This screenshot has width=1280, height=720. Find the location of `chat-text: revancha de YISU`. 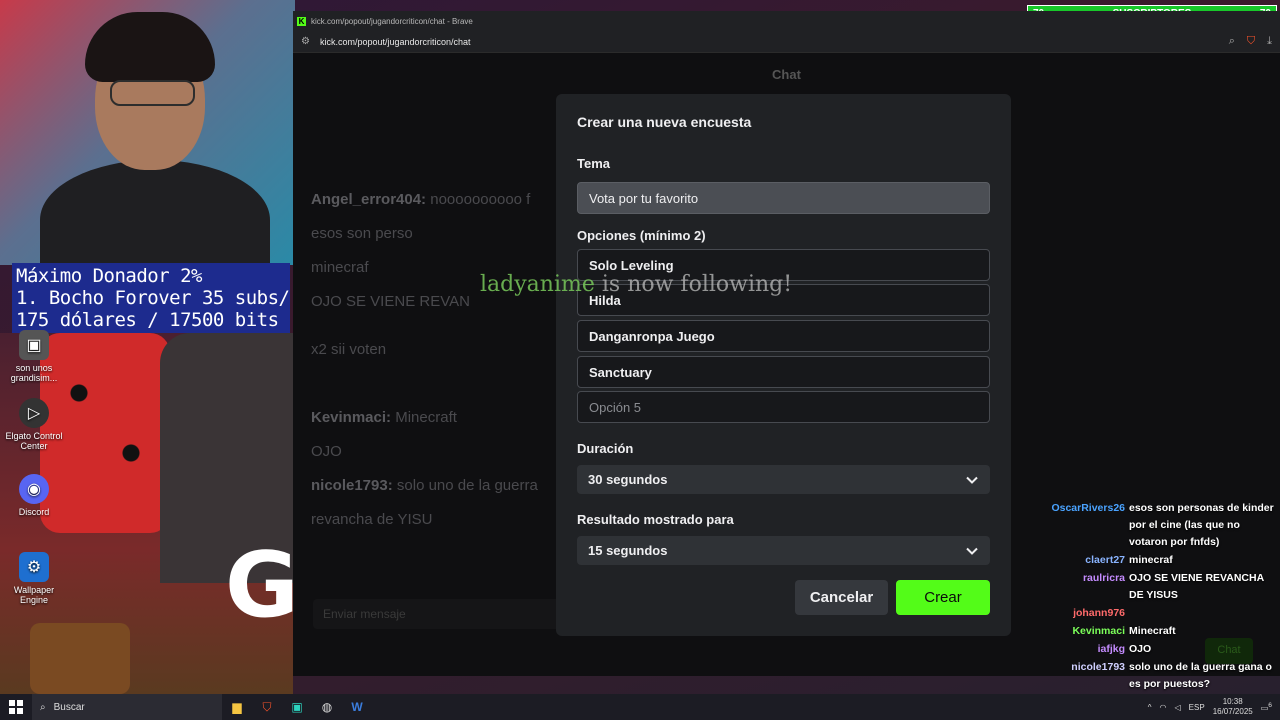

chat-text: revancha de YISU is located at coordinates (372, 519).